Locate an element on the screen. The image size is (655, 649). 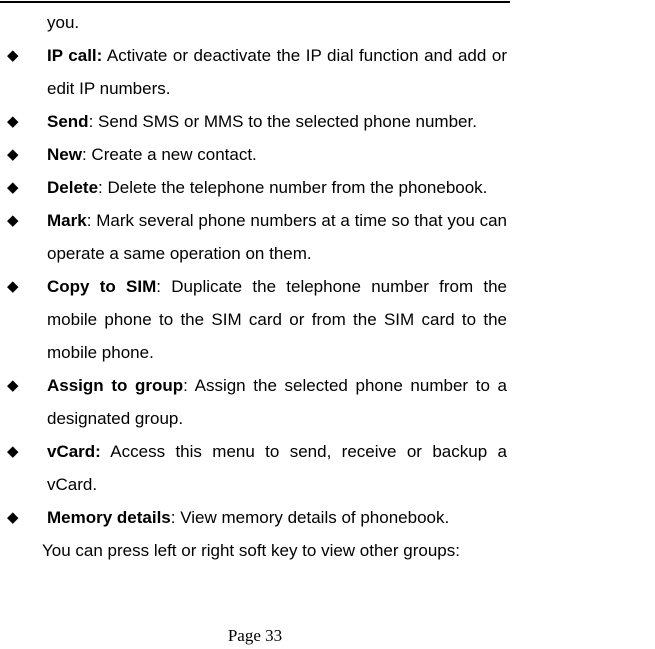
list-item-term: Delete is located at coordinates (73, 187).